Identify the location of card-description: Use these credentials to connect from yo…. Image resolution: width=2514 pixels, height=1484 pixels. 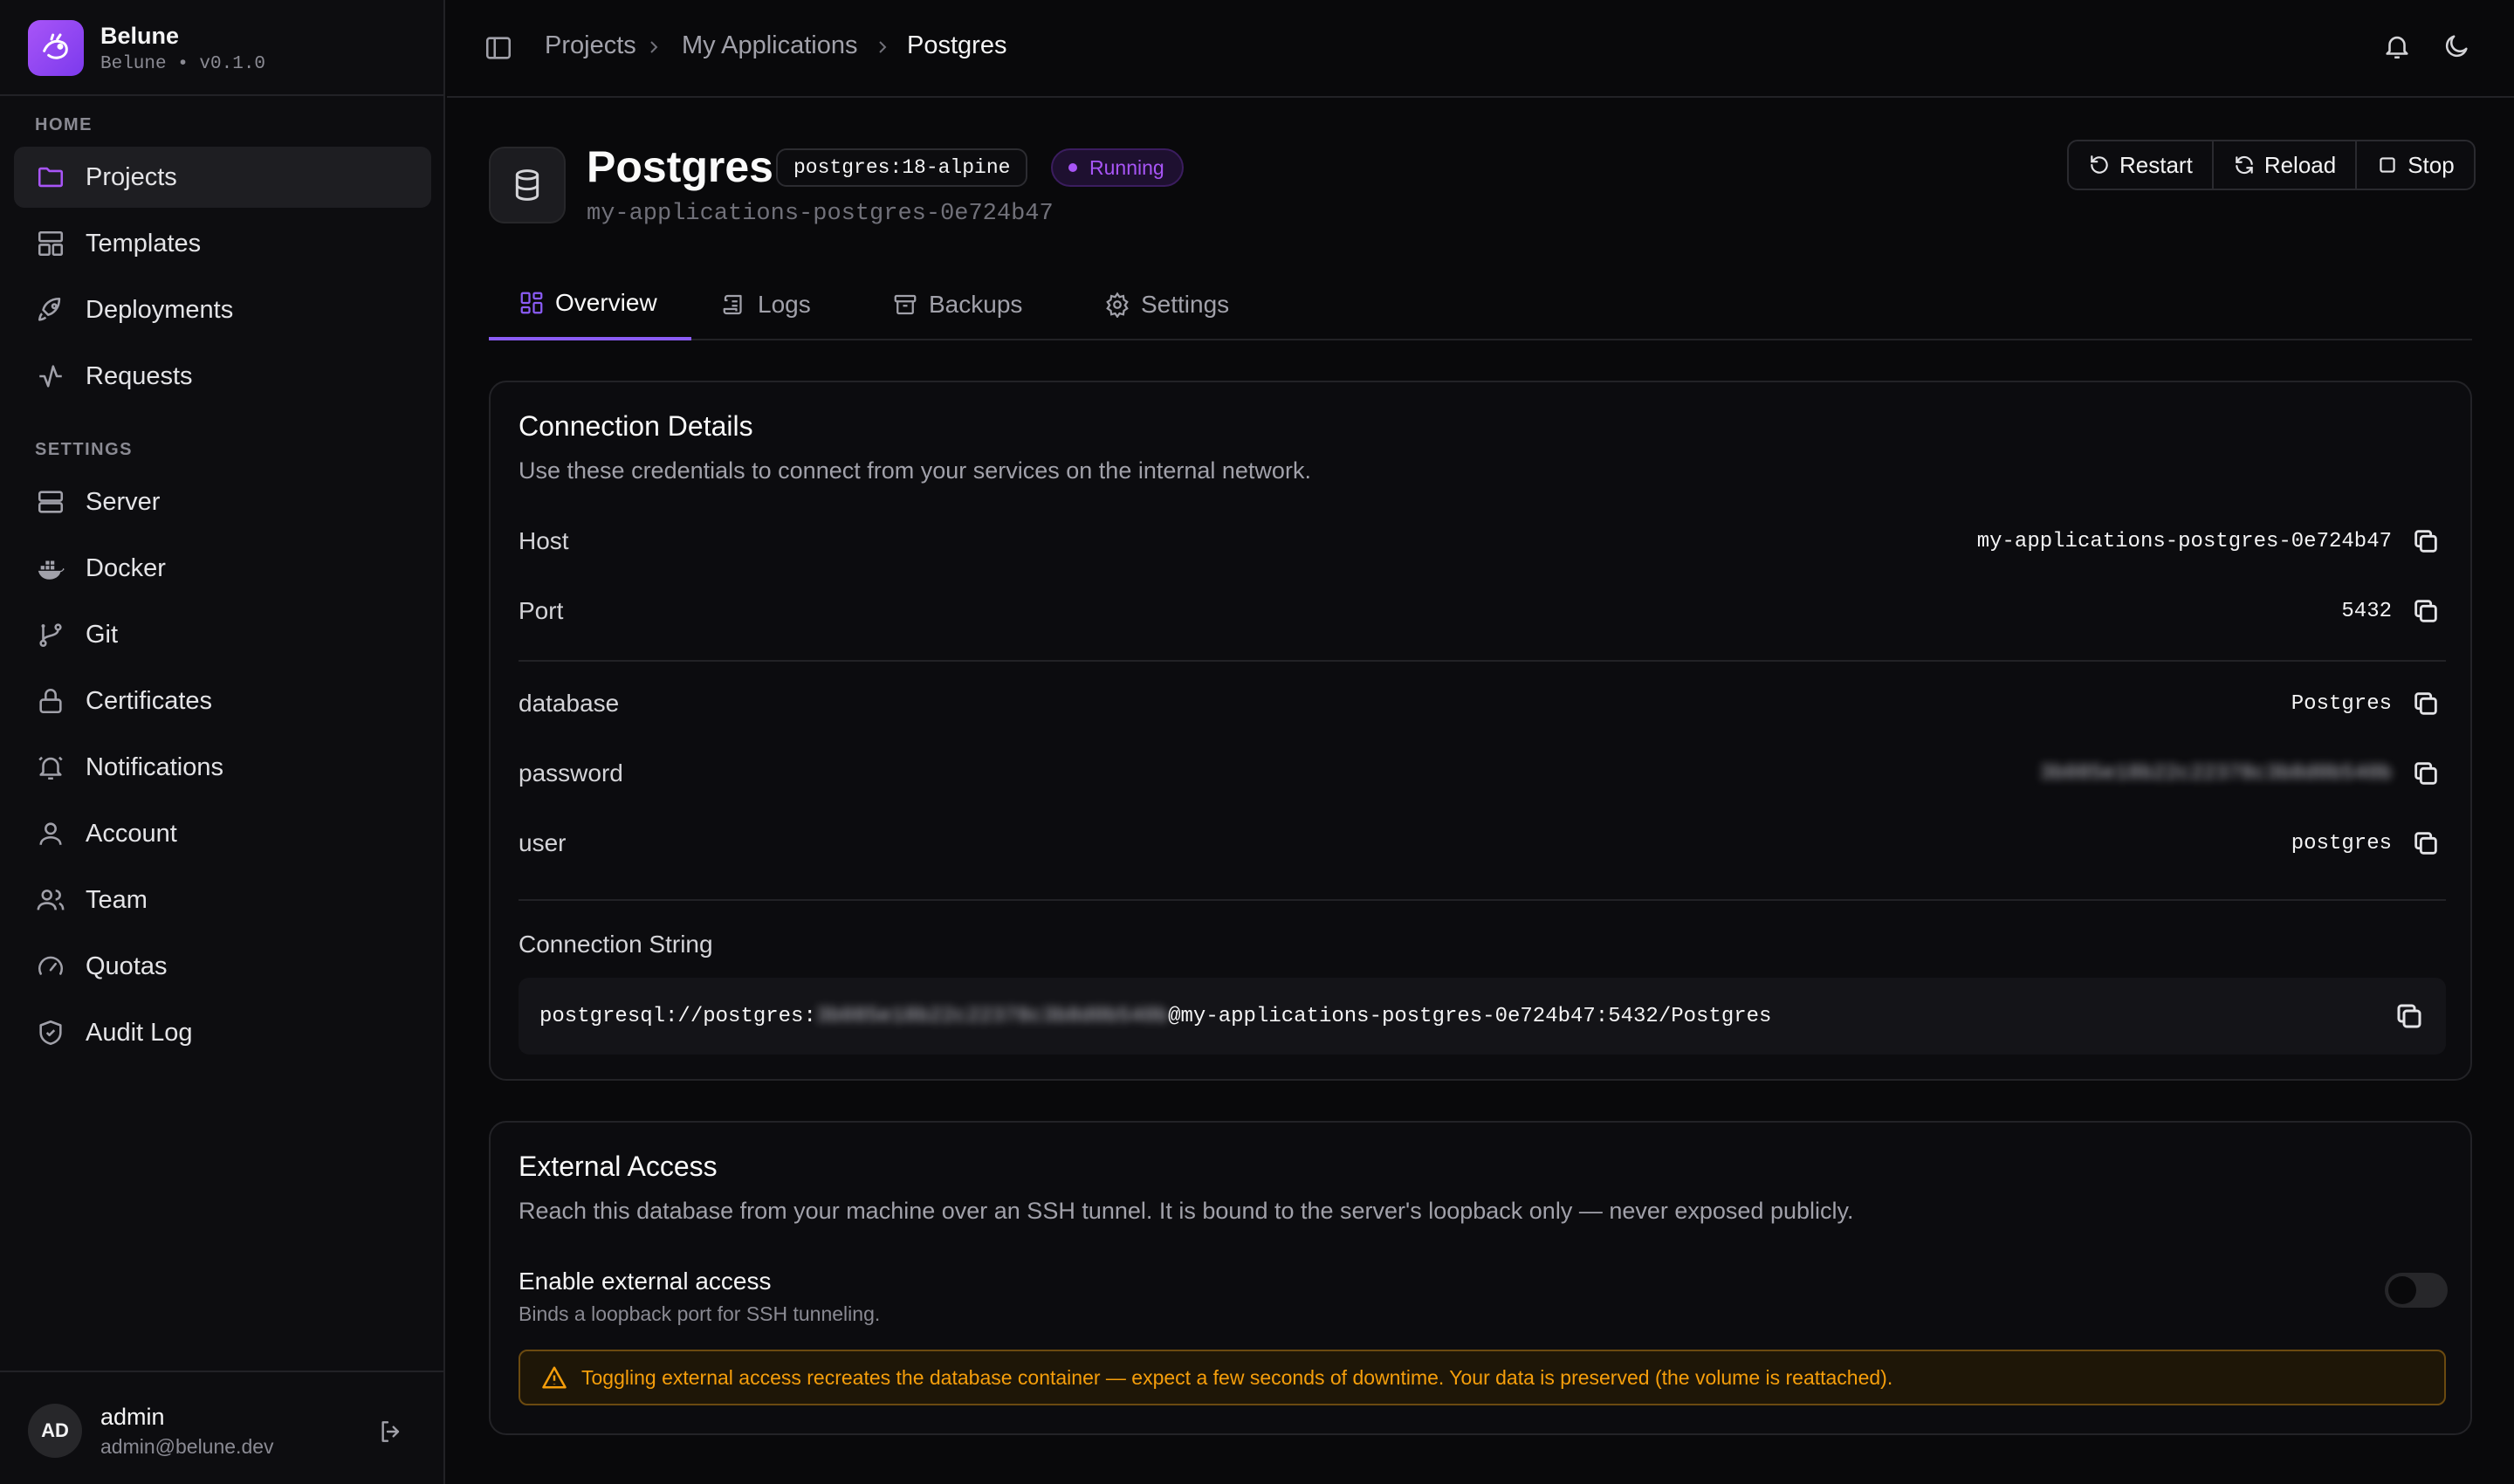
(915, 471).